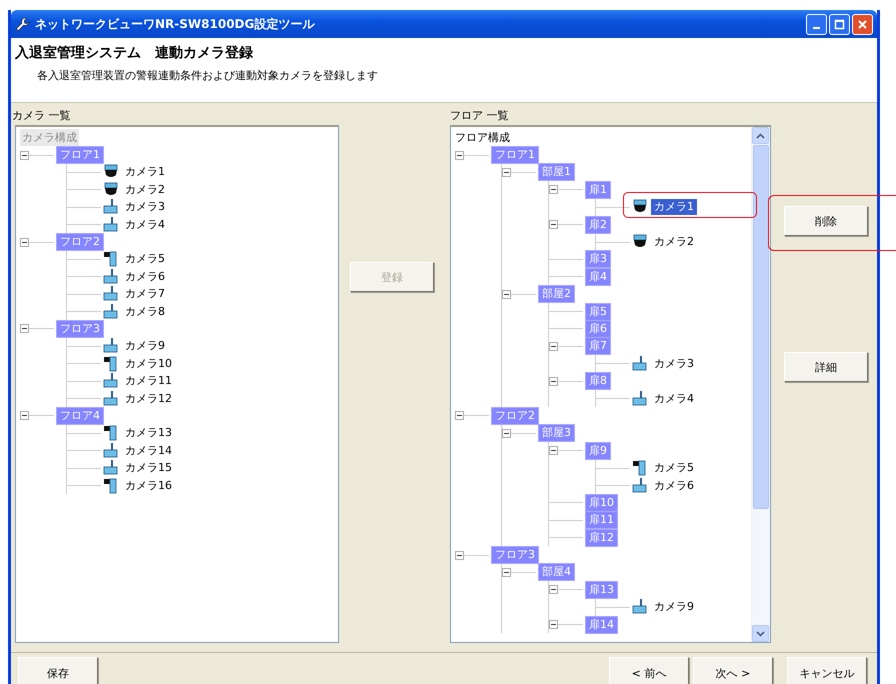  Describe the element at coordinates (58, 670) in the screenshot. I see `save-button: 保存` at that location.